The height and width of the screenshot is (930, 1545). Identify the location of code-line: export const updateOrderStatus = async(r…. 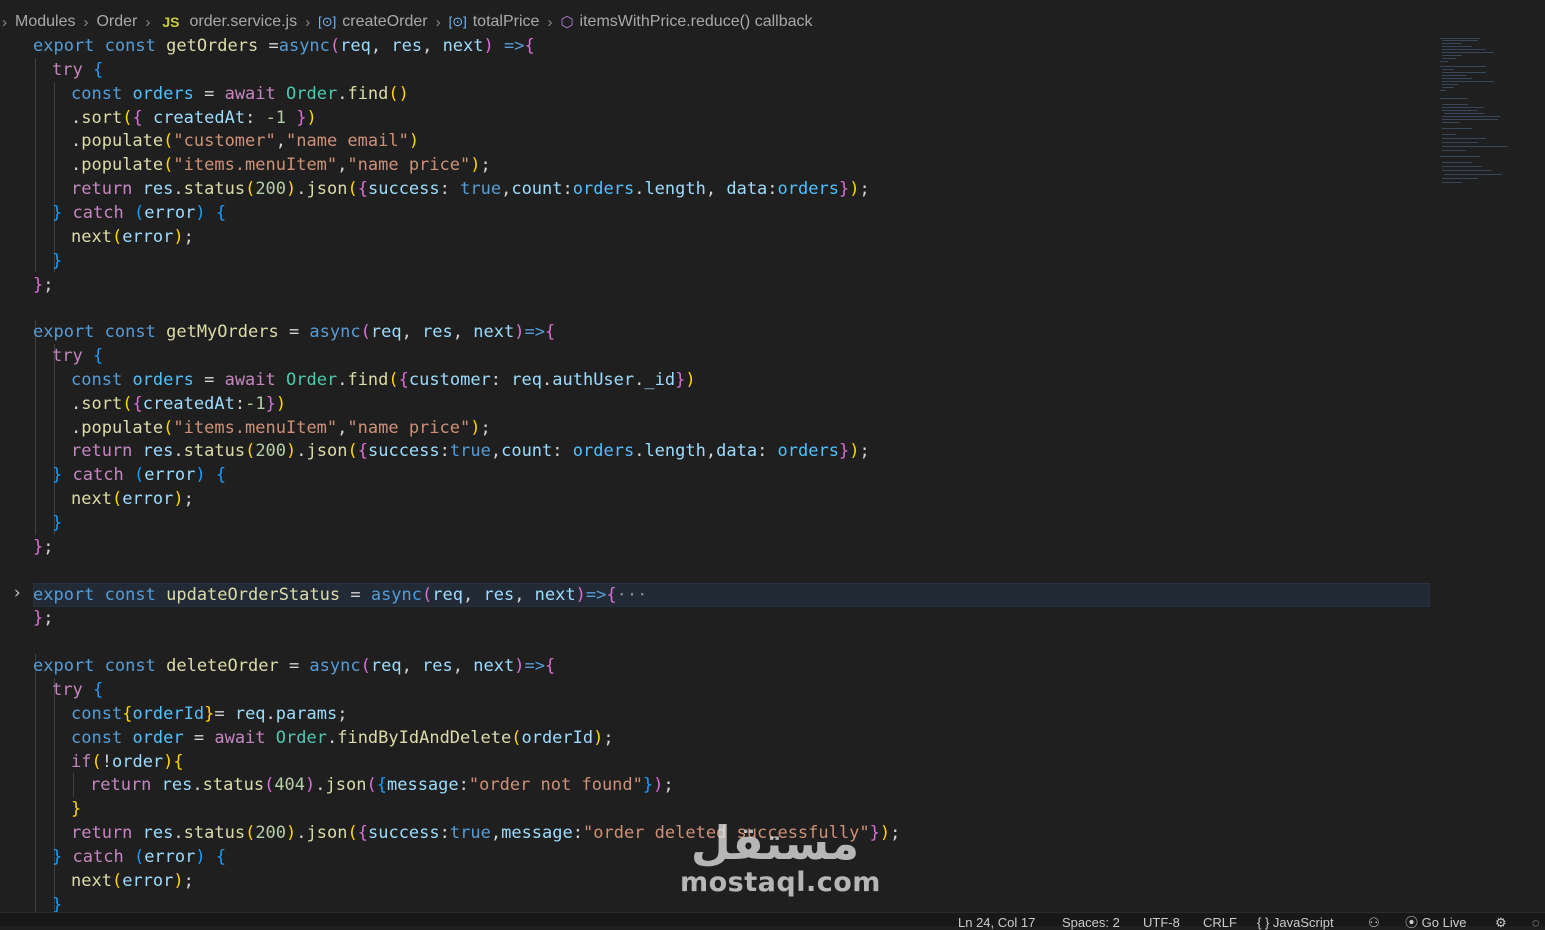
(340, 595).